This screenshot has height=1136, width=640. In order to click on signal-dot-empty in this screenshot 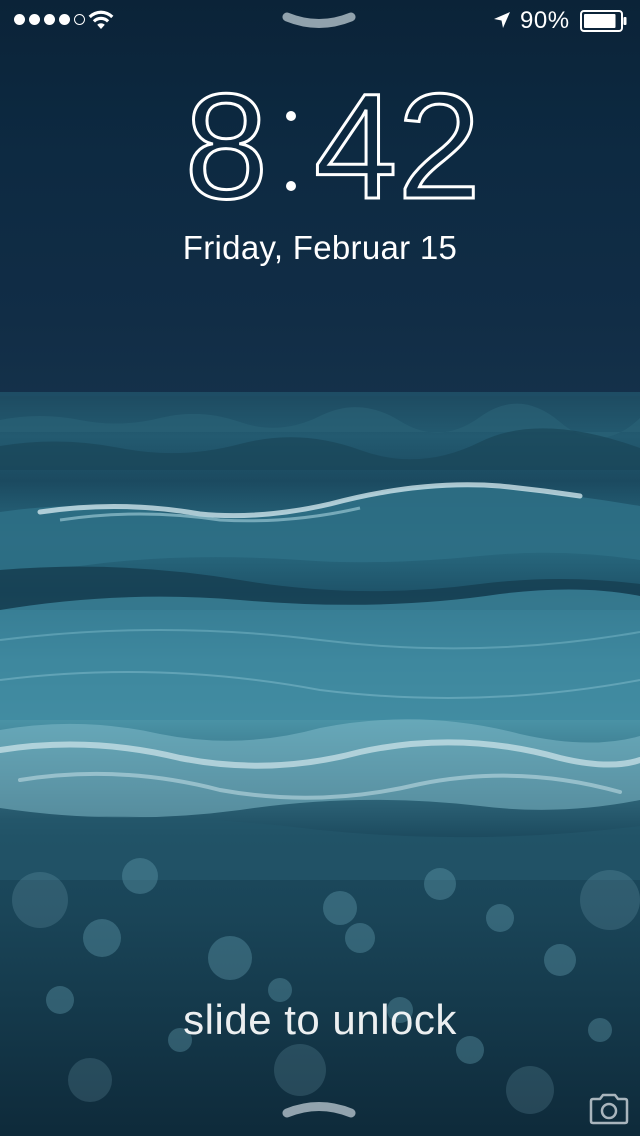, I will do `click(79, 19)`.